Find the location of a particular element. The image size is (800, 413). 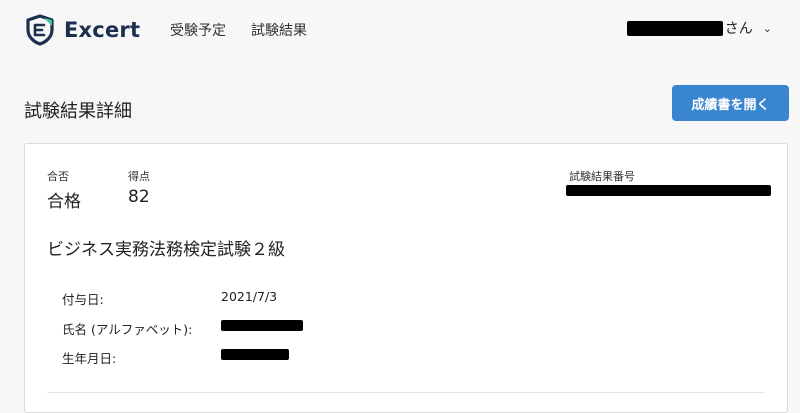

open-certificate-button: 成績書を開く is located at coordinates (730, 103).